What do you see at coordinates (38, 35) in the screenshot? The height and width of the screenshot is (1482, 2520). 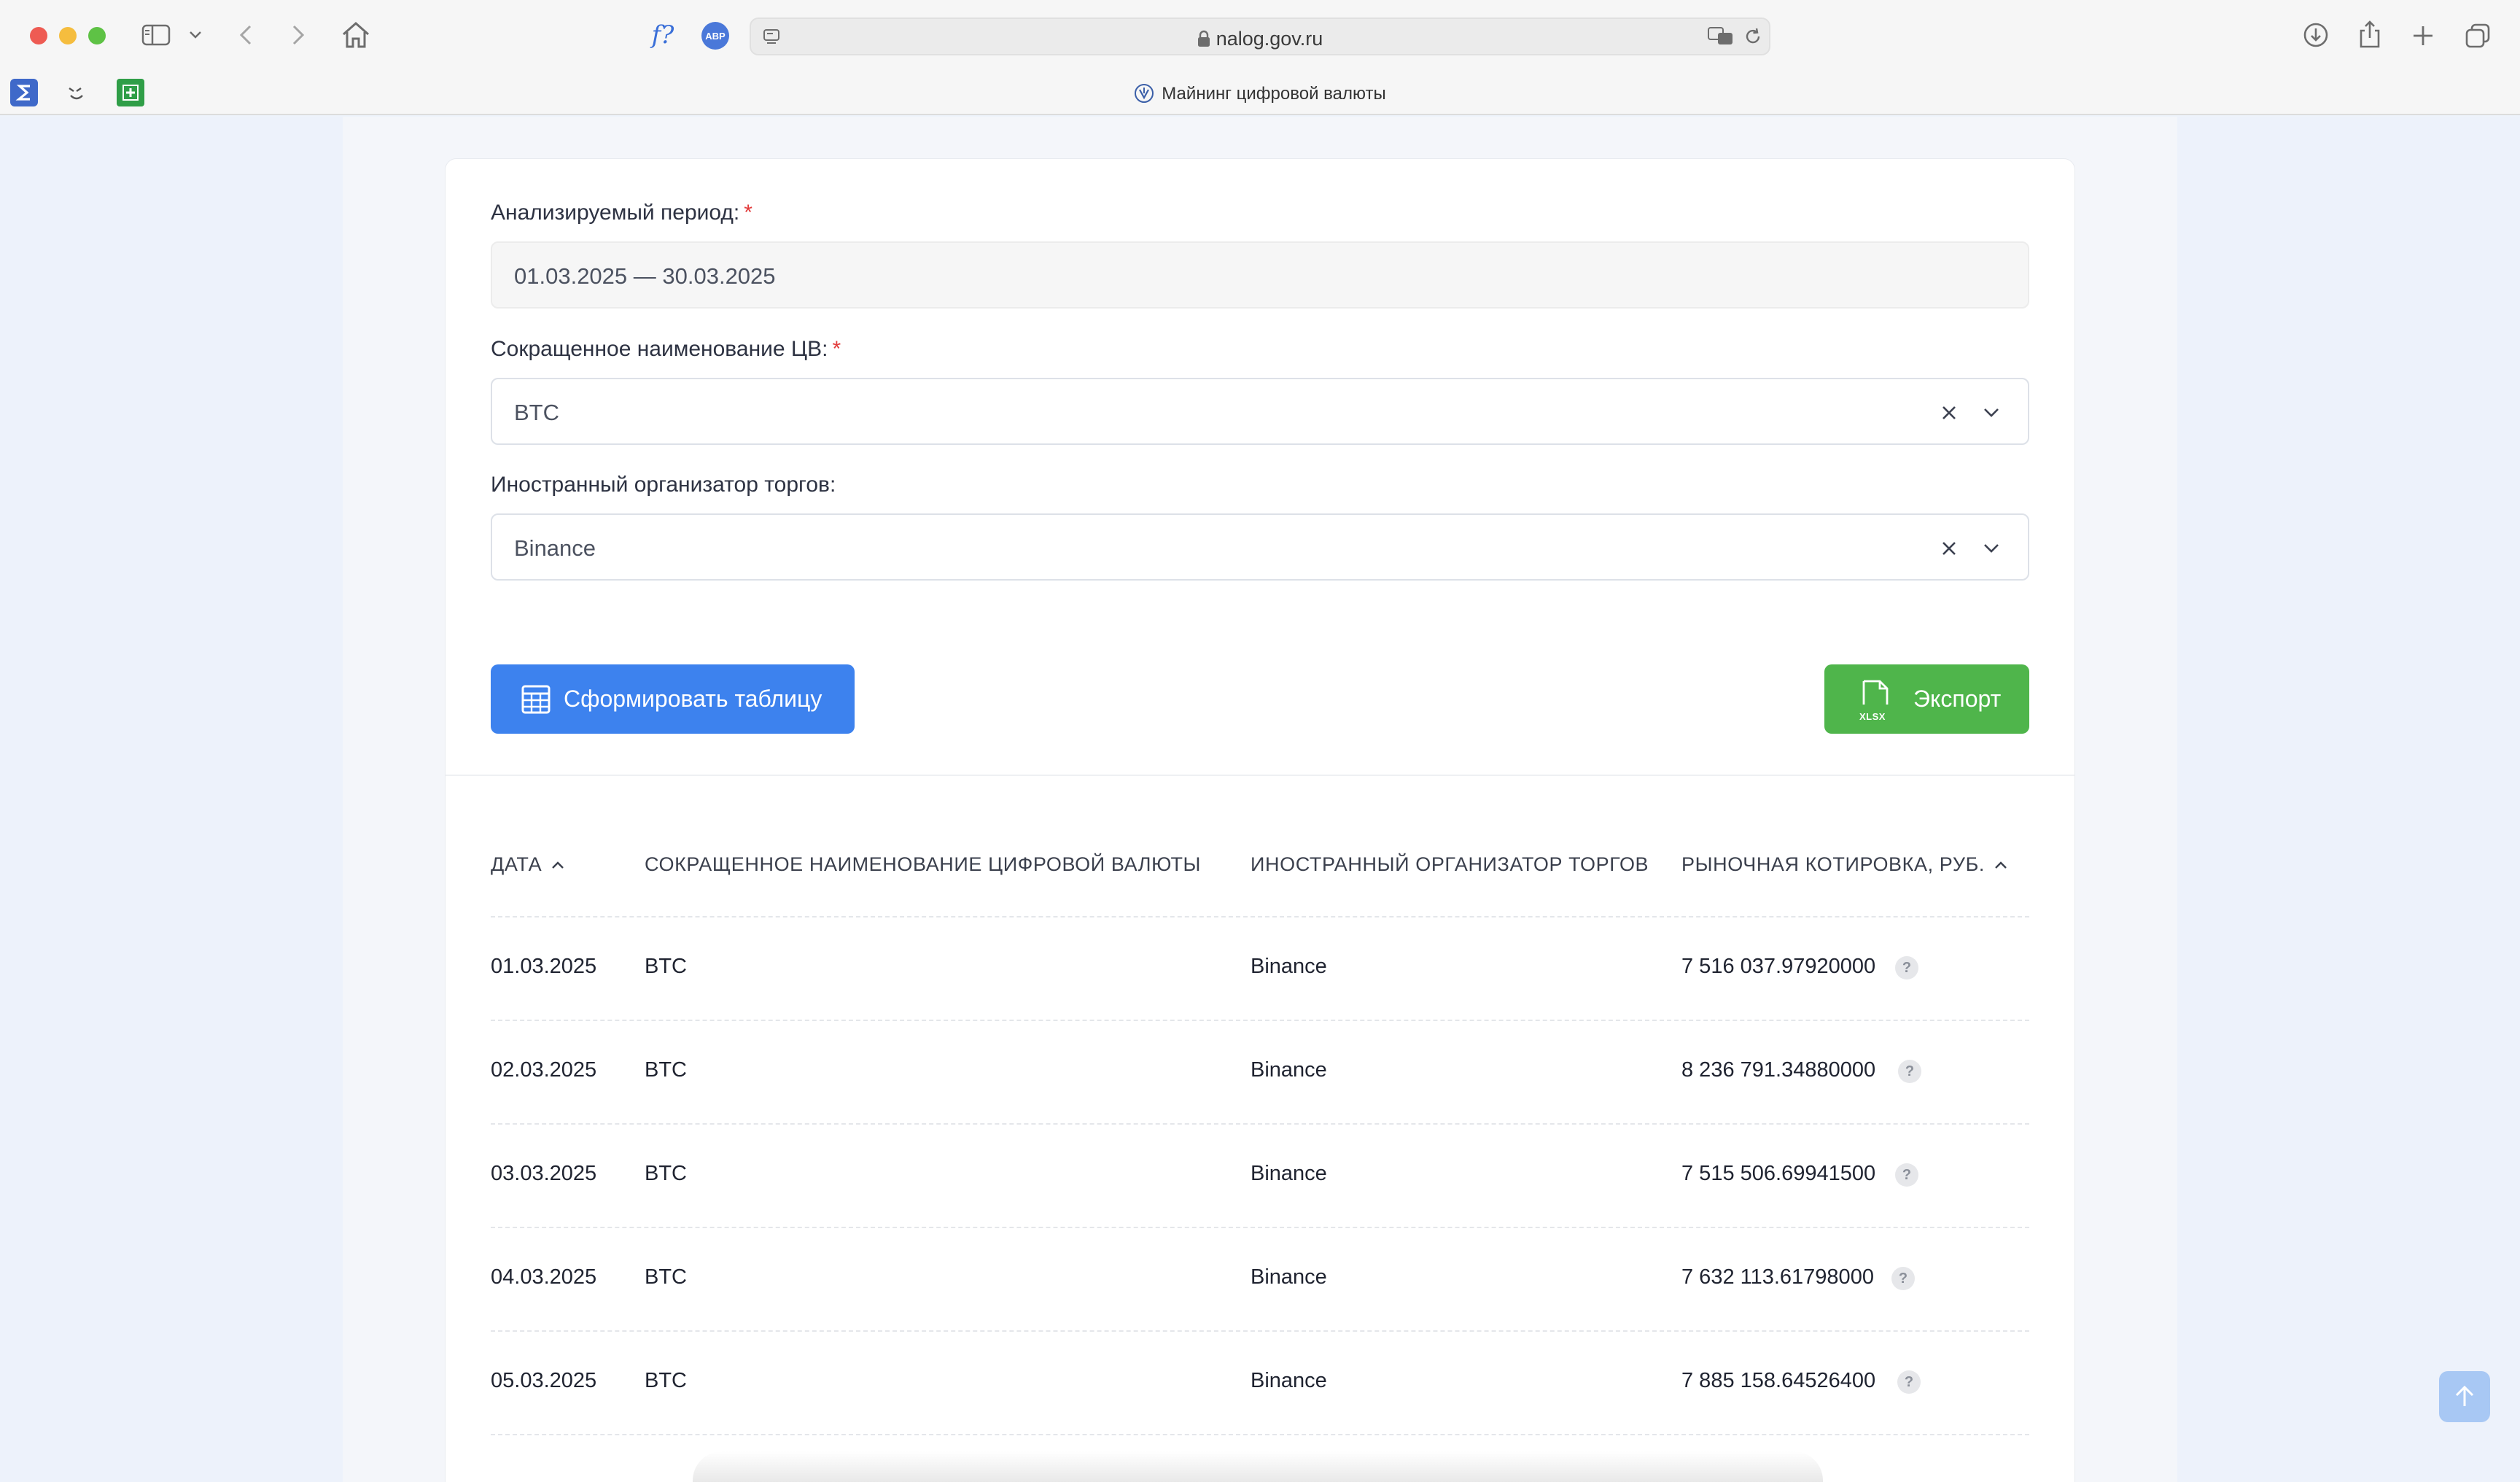 I see `close-window-button` at bounding box center [38, 35].